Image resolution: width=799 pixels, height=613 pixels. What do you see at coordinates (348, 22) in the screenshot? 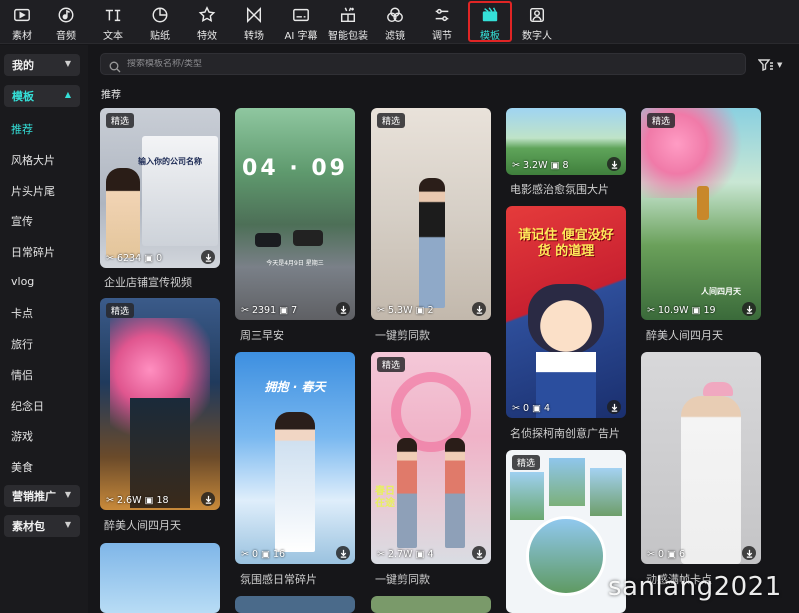
I see `tool-smart-pack: 智能包装` at bounding box center [348, 22].